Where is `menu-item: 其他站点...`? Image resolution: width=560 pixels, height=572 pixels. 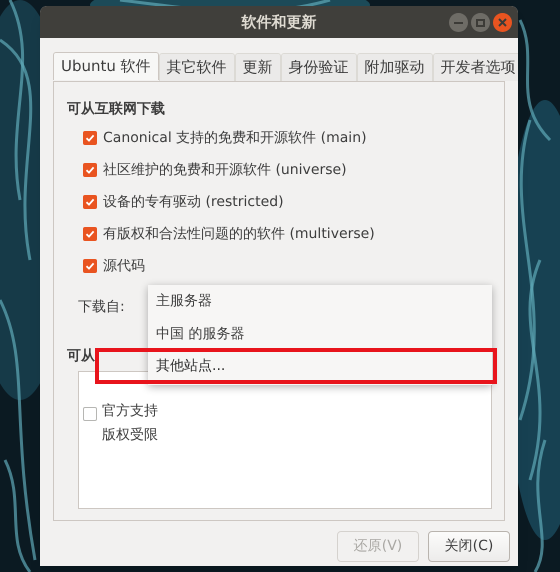
menu-item: 其他站点... is located at coordinates (320, 366).